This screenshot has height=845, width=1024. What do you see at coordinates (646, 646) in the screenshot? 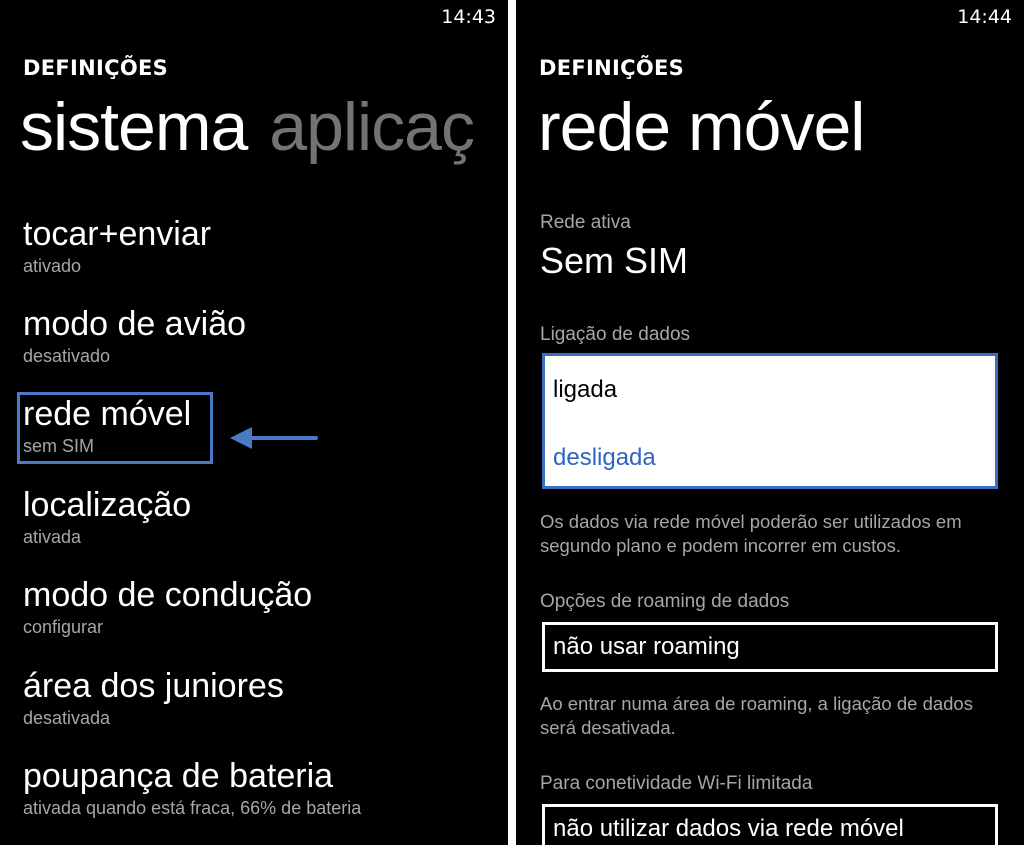
I see `roaming-picker-value: não usar roaming` at bounding box center [646, 646].